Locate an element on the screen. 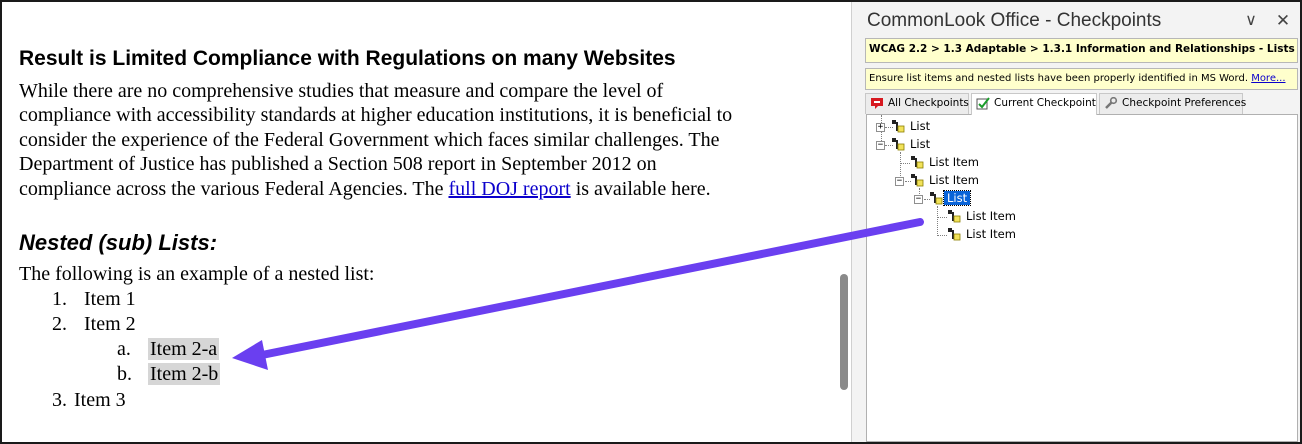  list-marker: b. is located at coordinates (124, 374).